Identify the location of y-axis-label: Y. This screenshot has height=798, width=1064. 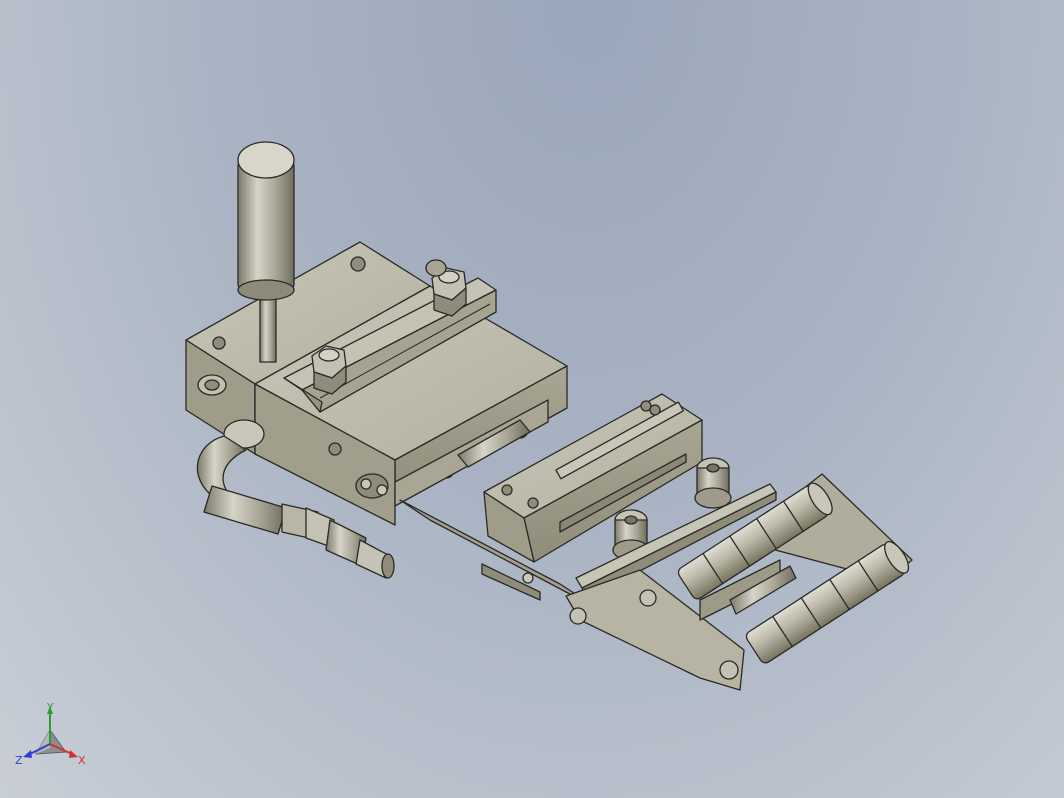
(50, 708).